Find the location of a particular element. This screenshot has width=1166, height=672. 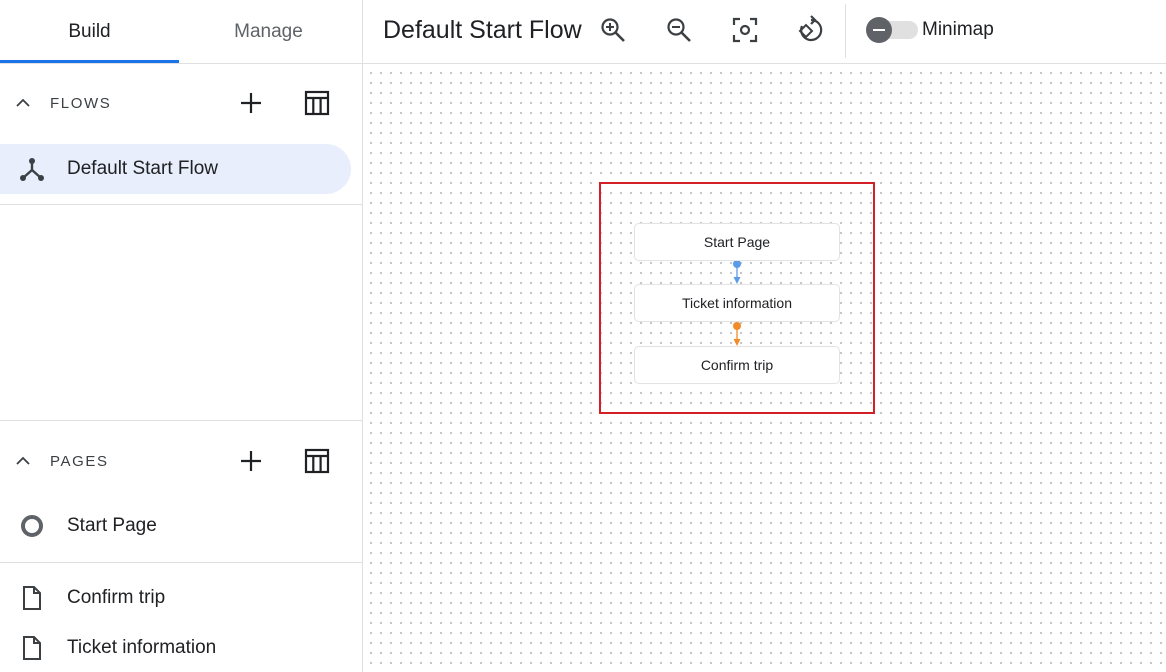

flows-table-view-button is located at coordinates (317, 103).